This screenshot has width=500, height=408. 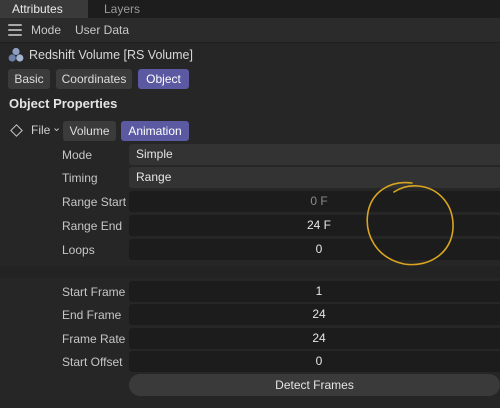 What do you see at coordinates (16, 130) in the screenshot?
I see `keyframe-diamond-icon` at bounding box center [16, 130].